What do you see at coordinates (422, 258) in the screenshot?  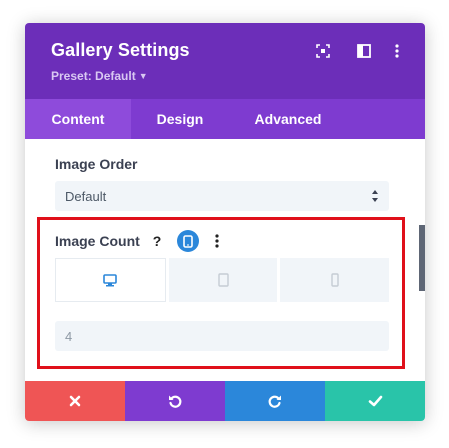 I see `scrollbar` at bounding box center [422, 258].